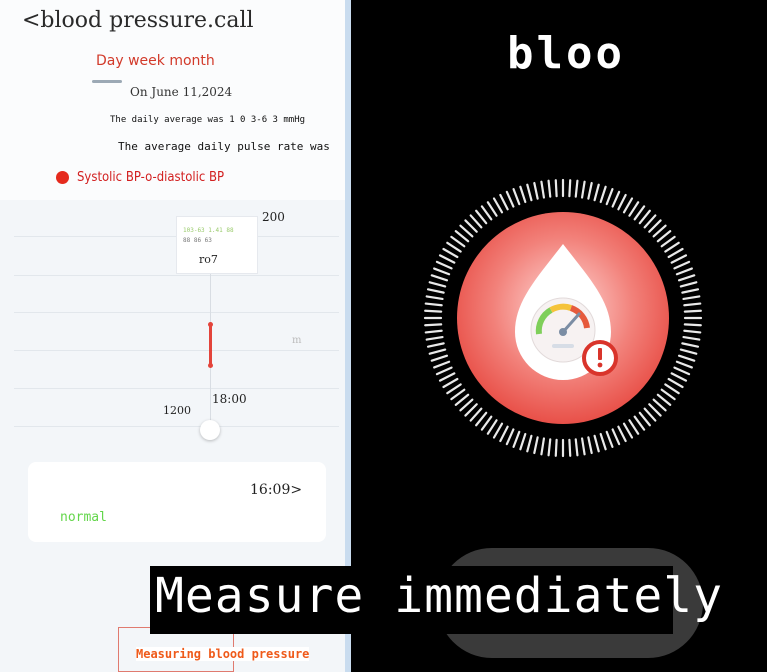 This screenshot has width=767, height=672. Describe the element at coordinates (138, 20) in the screenshot. I see `page-title: <blood pressure.call` at that location.